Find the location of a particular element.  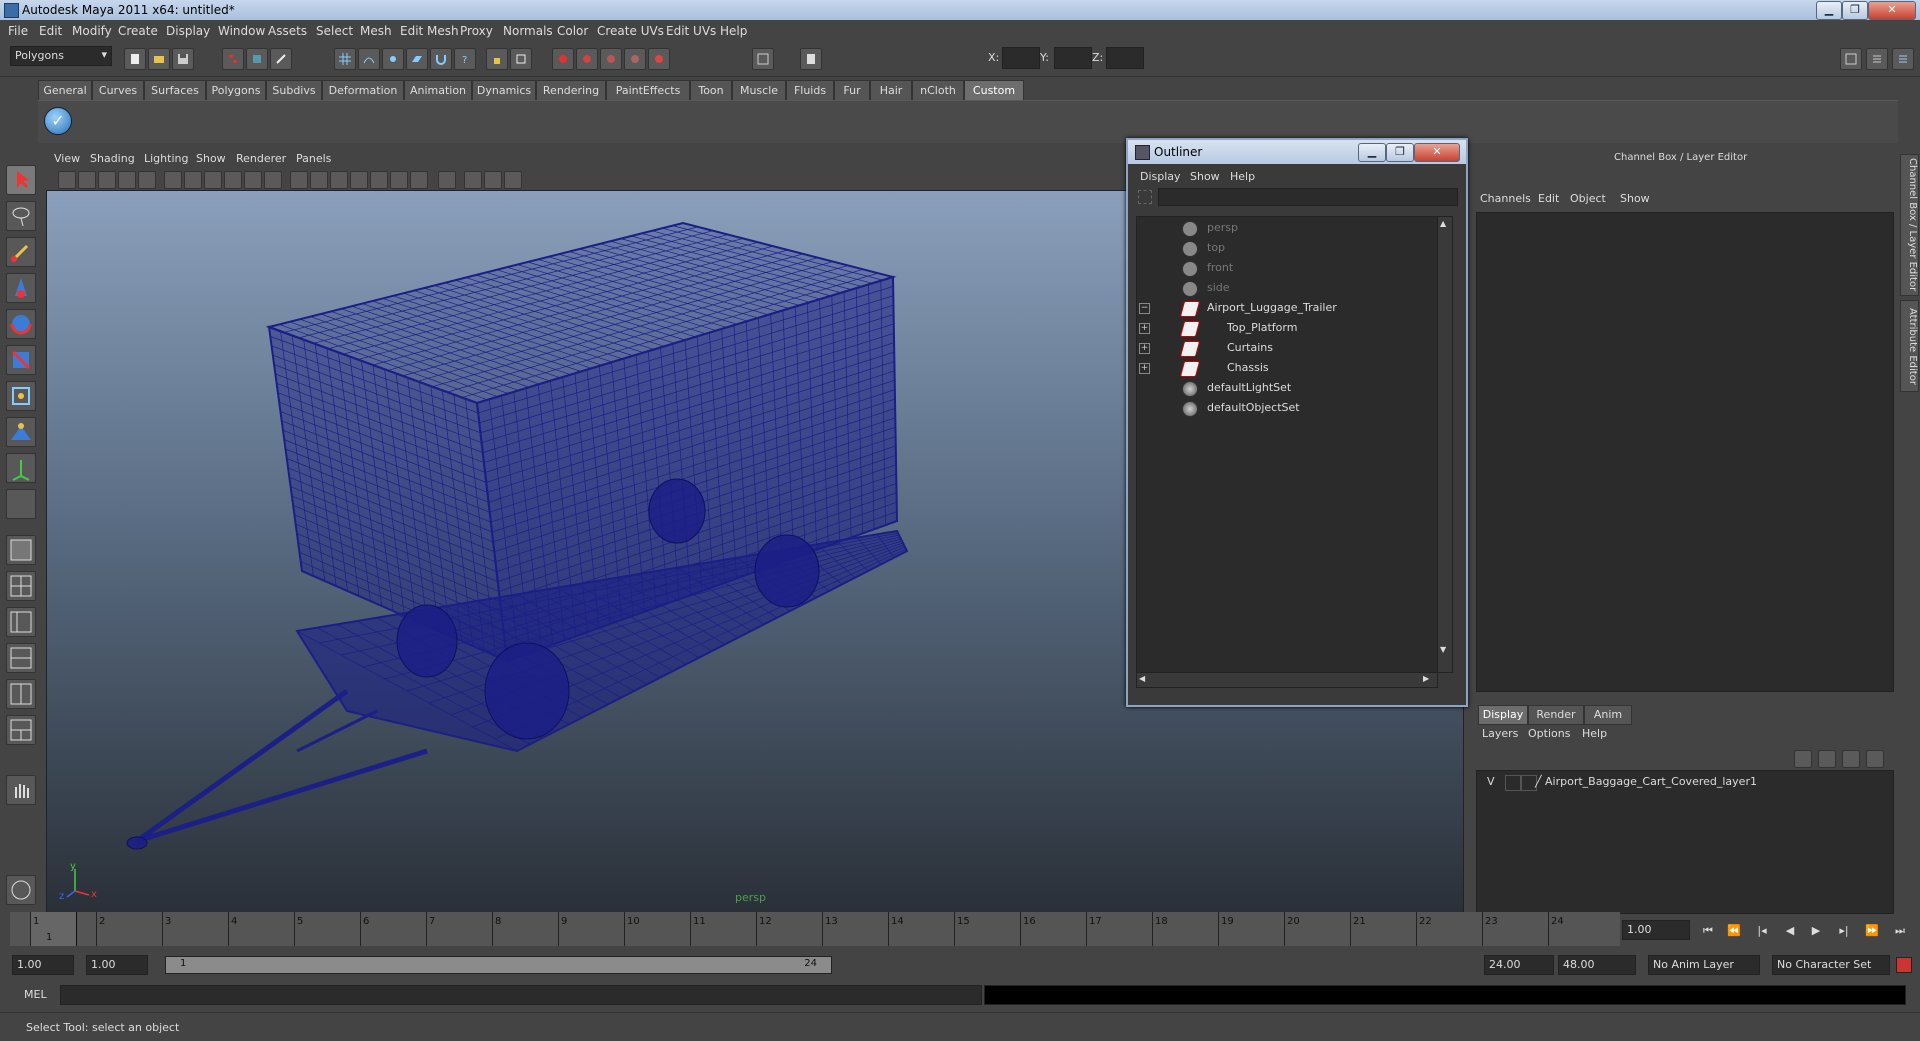

bookmark-icon is located at coordinates (107, 180).